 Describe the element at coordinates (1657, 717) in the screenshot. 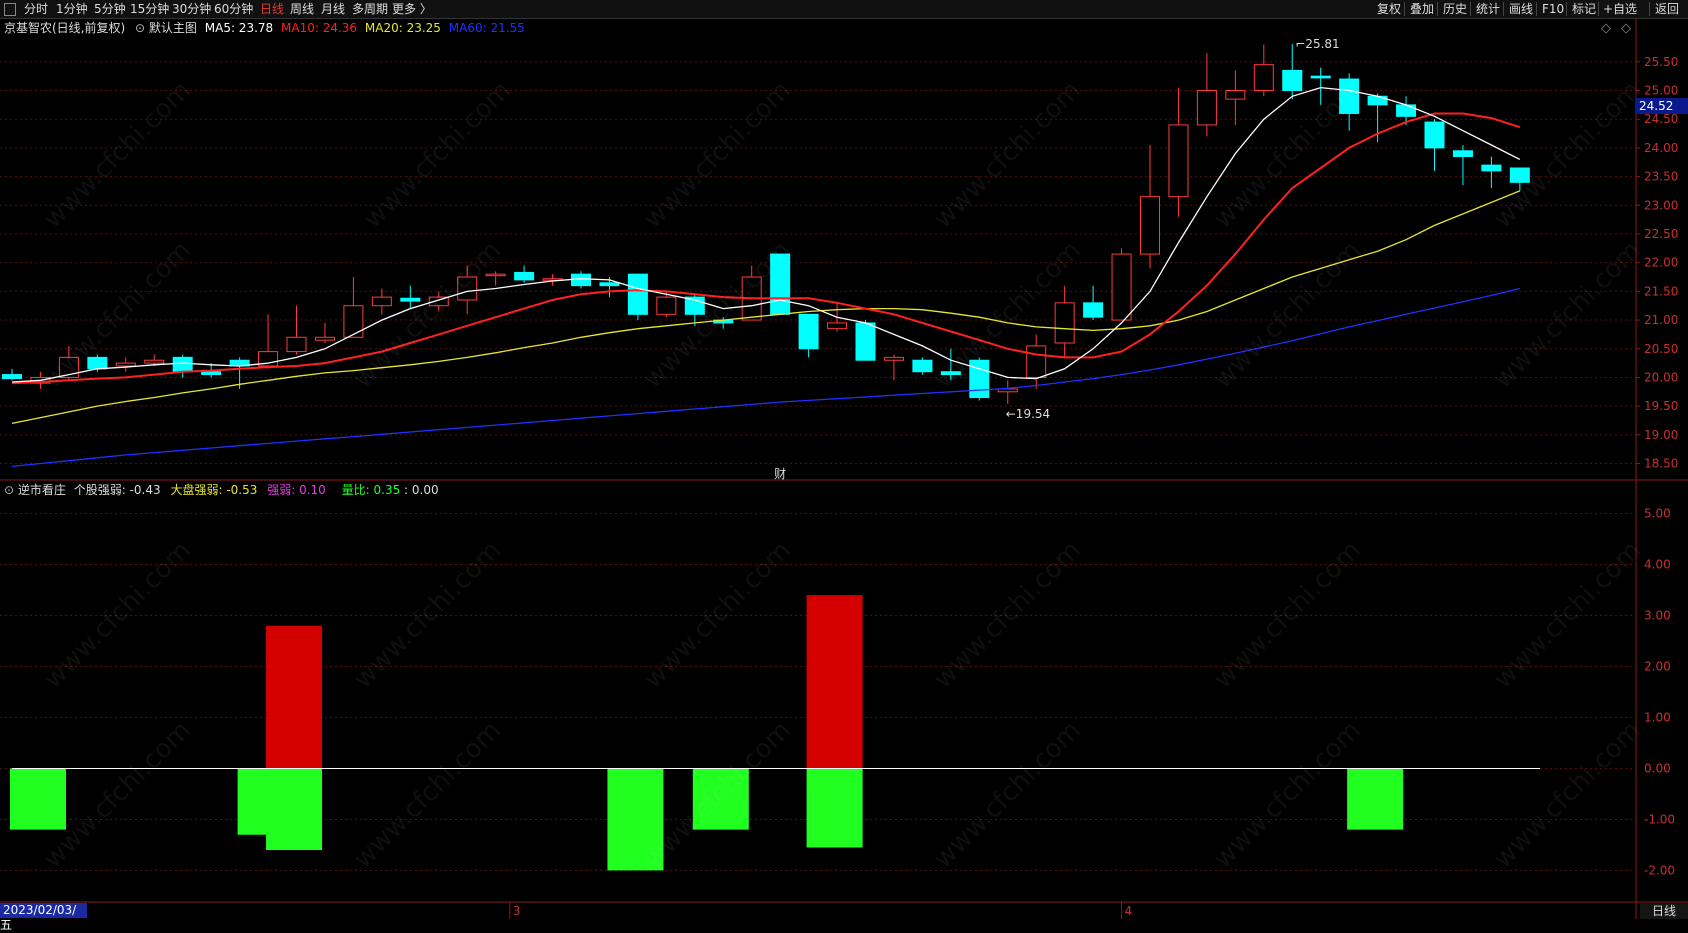

I see `sub-tick-label: 1.00` at that location.